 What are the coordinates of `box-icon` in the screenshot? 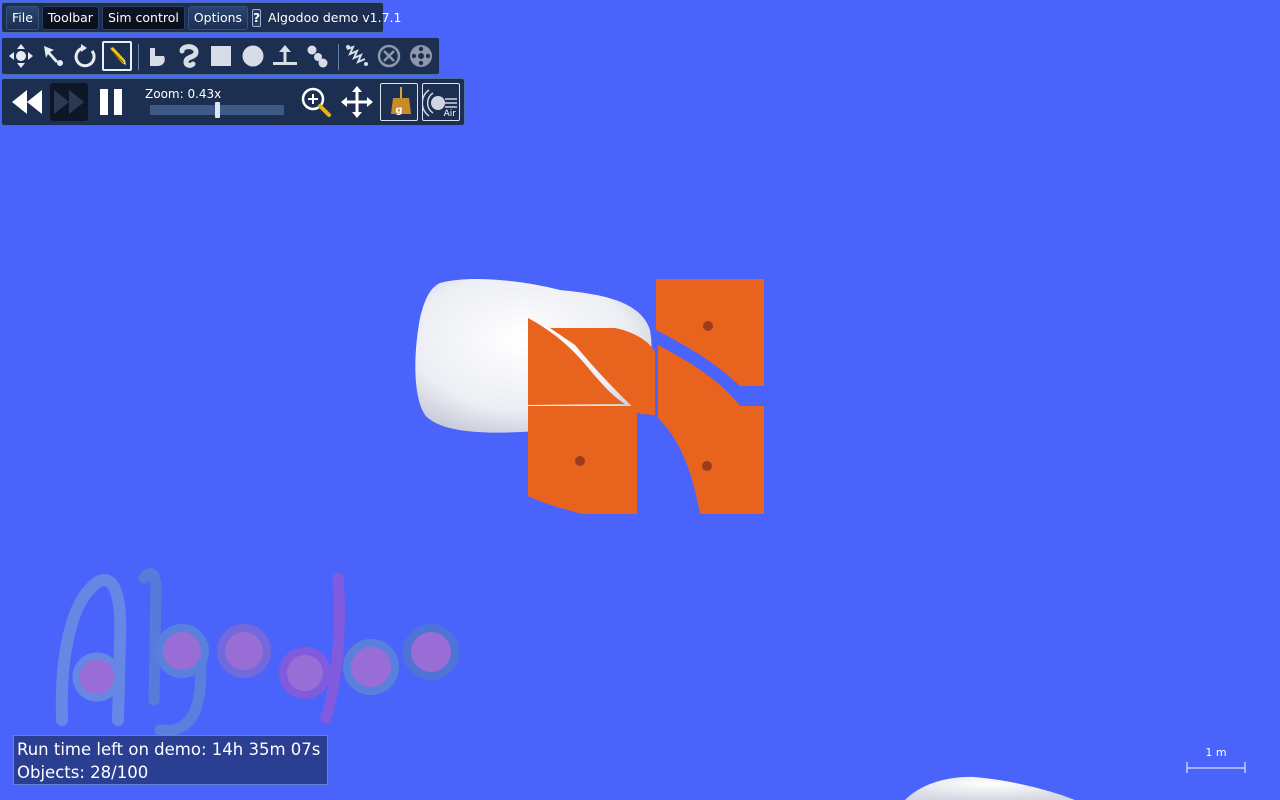 It's located at (221, 56).